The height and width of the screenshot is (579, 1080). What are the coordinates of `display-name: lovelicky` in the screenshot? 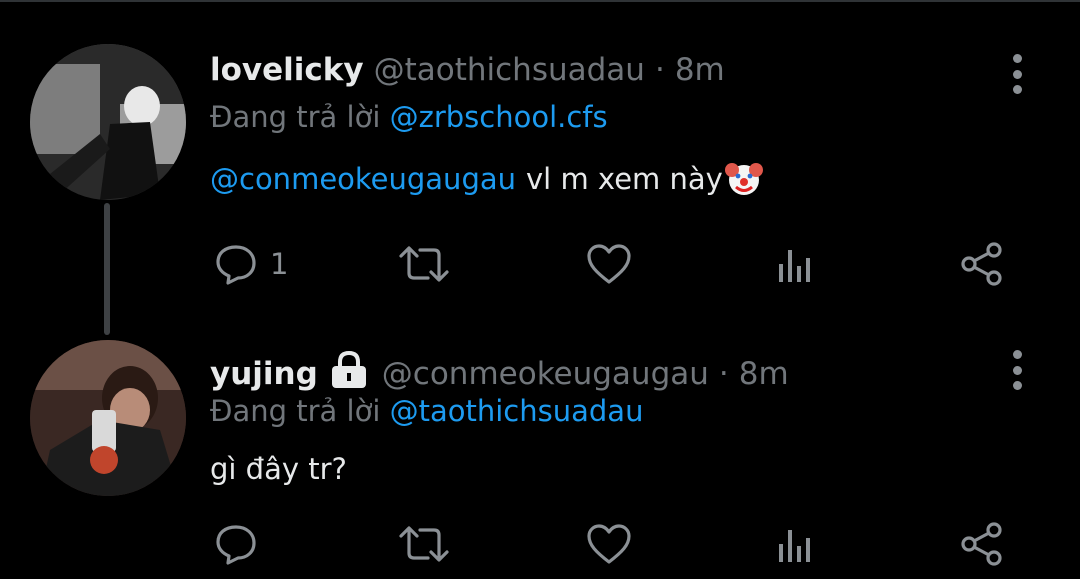 It's located at (287, 70).